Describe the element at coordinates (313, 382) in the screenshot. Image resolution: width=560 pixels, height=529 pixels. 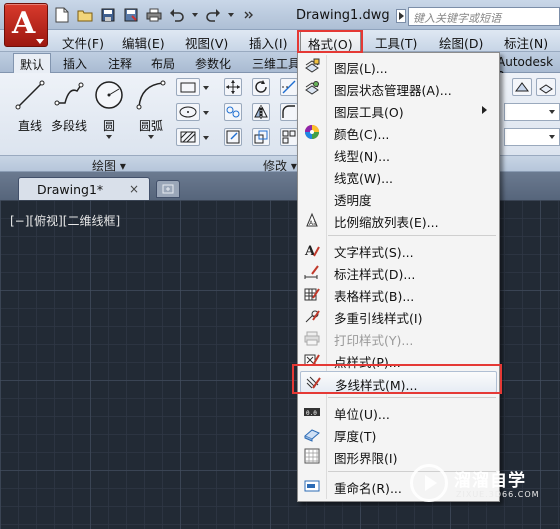
I see `mline-style-icon` at that location.